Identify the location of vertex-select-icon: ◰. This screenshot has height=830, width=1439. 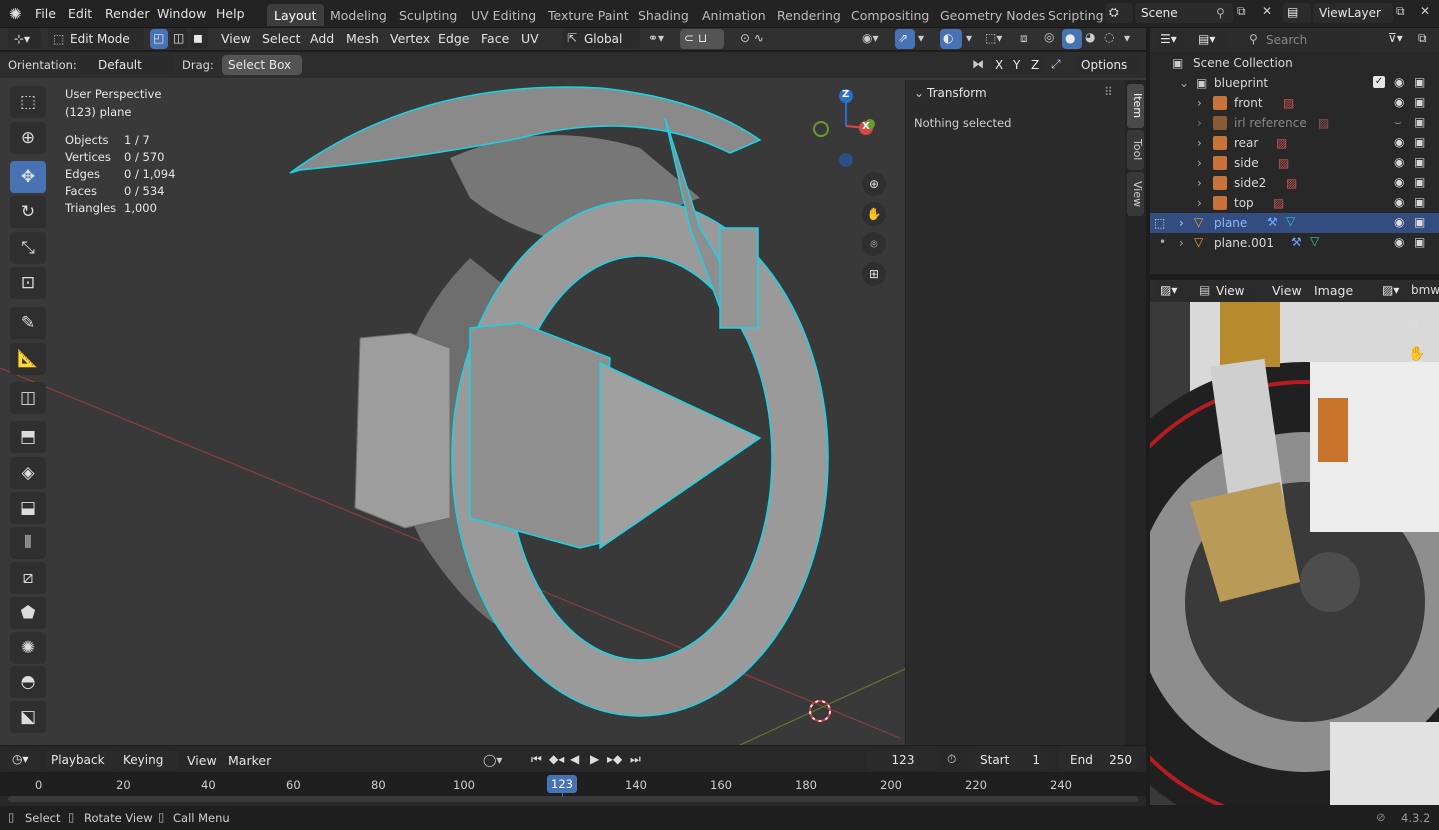
(159, 39).